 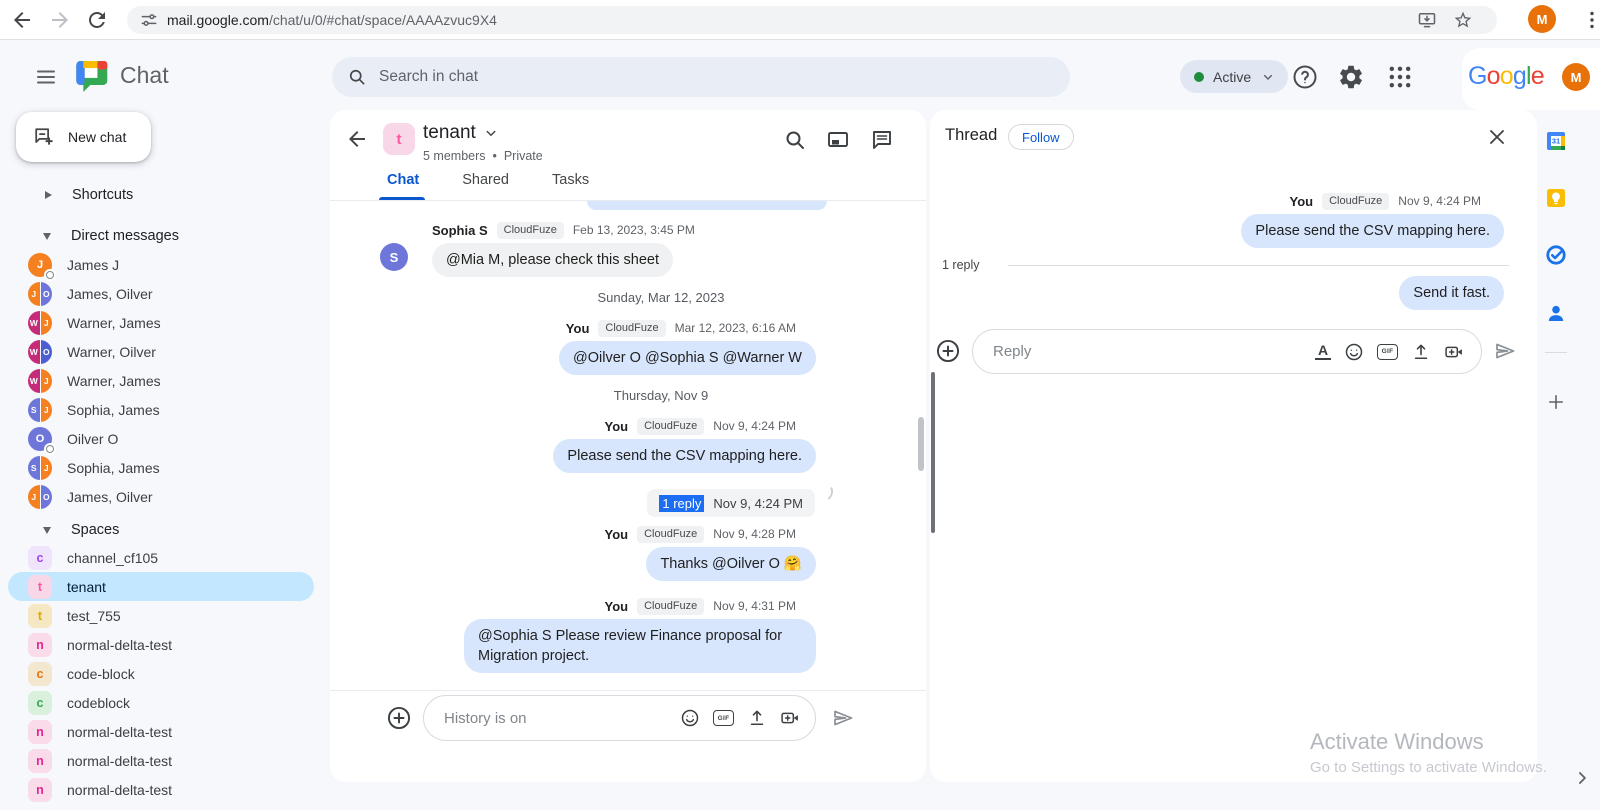 What do you see at coordinates (357, 139) in the screenshot?
I see `back-arrow-icon` at bounding box center [357, 139].